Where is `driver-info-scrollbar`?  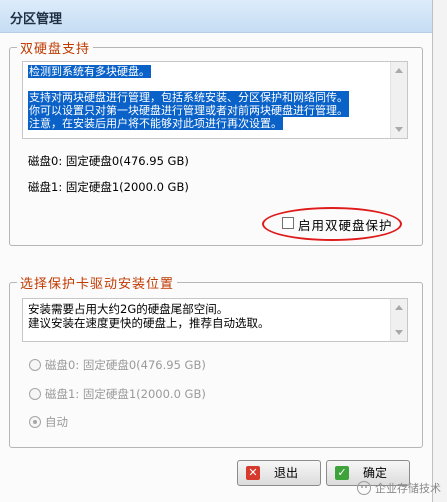 driver-info-scrollbar is located at coordinates (398, 320).